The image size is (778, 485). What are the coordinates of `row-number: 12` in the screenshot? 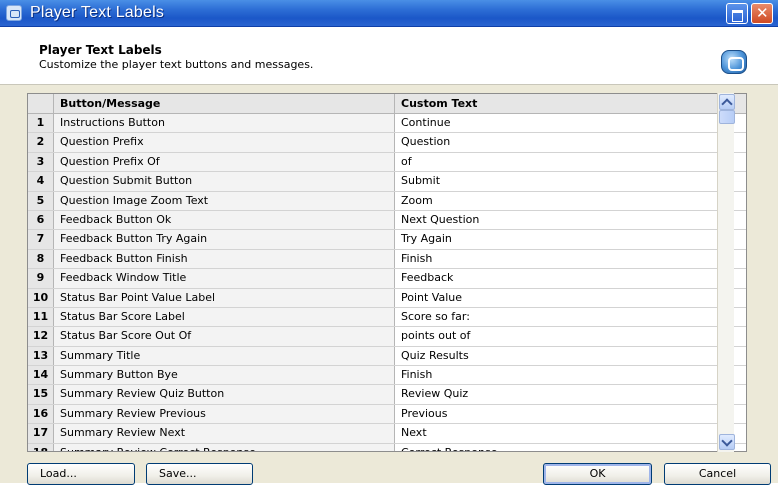 It's located at (41, 336).